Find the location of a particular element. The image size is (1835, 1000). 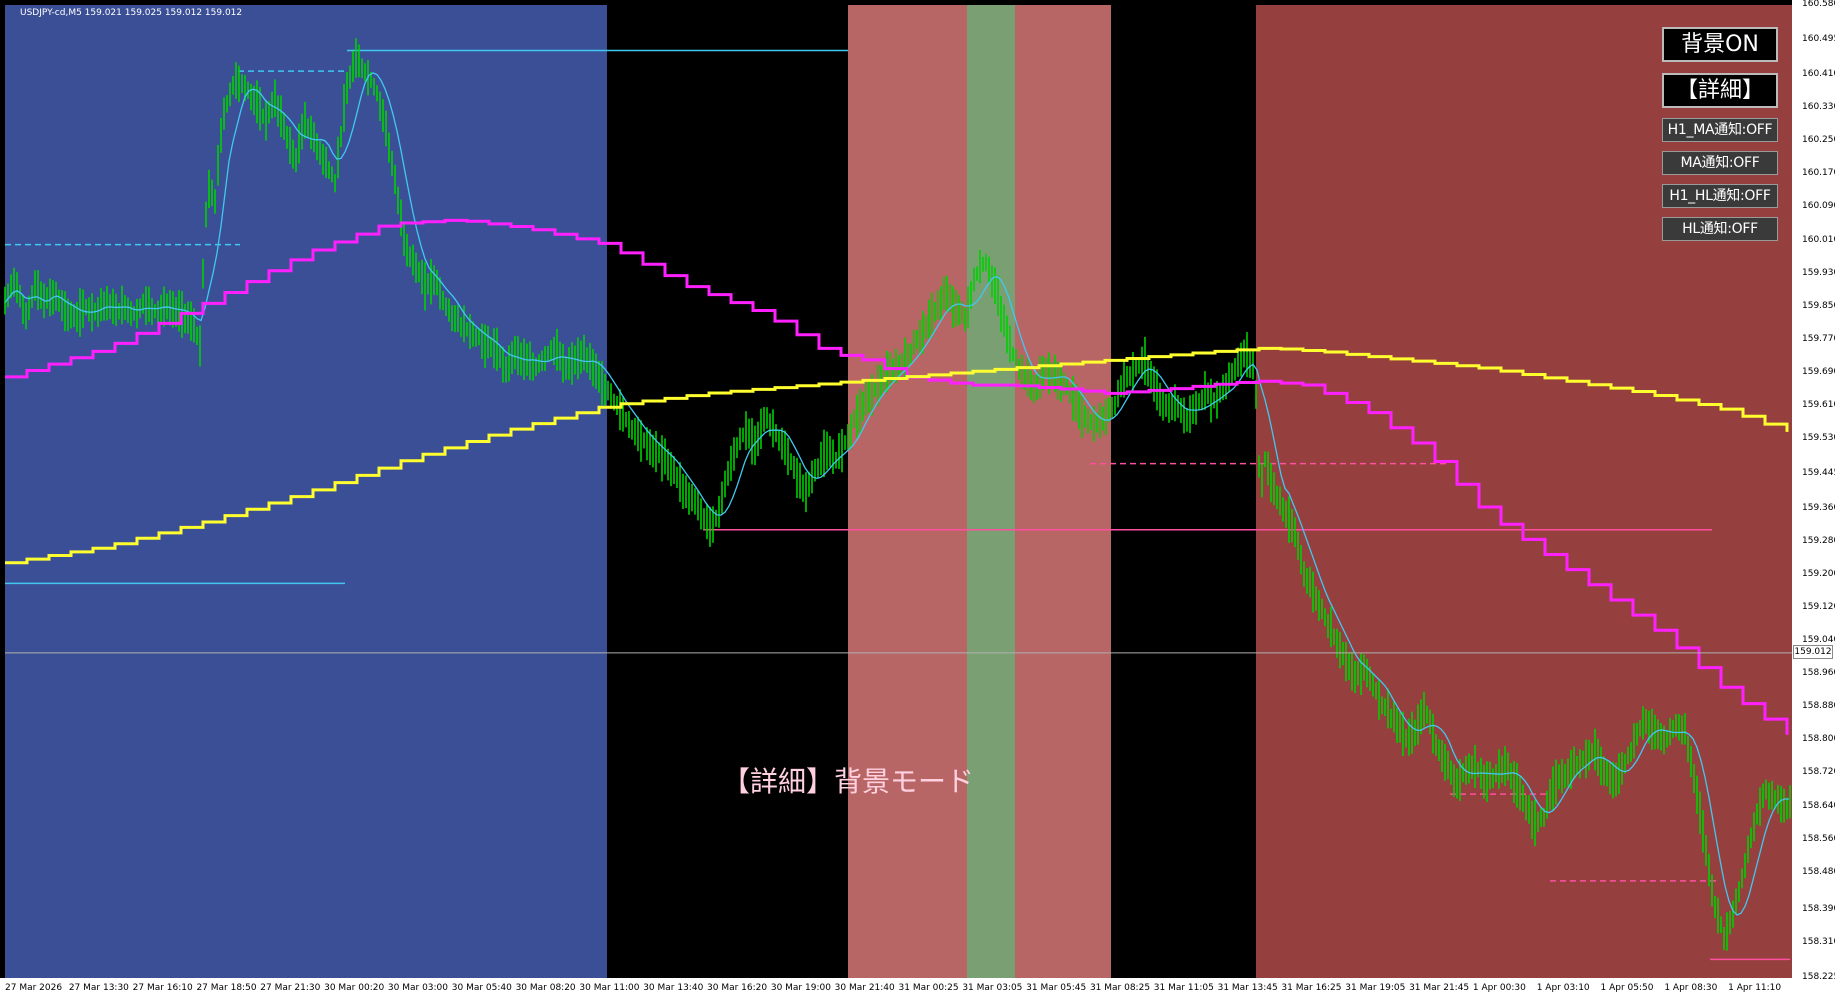

time-tick-label: 31 Mar 19:05 is located at coordinates (1375, 988).